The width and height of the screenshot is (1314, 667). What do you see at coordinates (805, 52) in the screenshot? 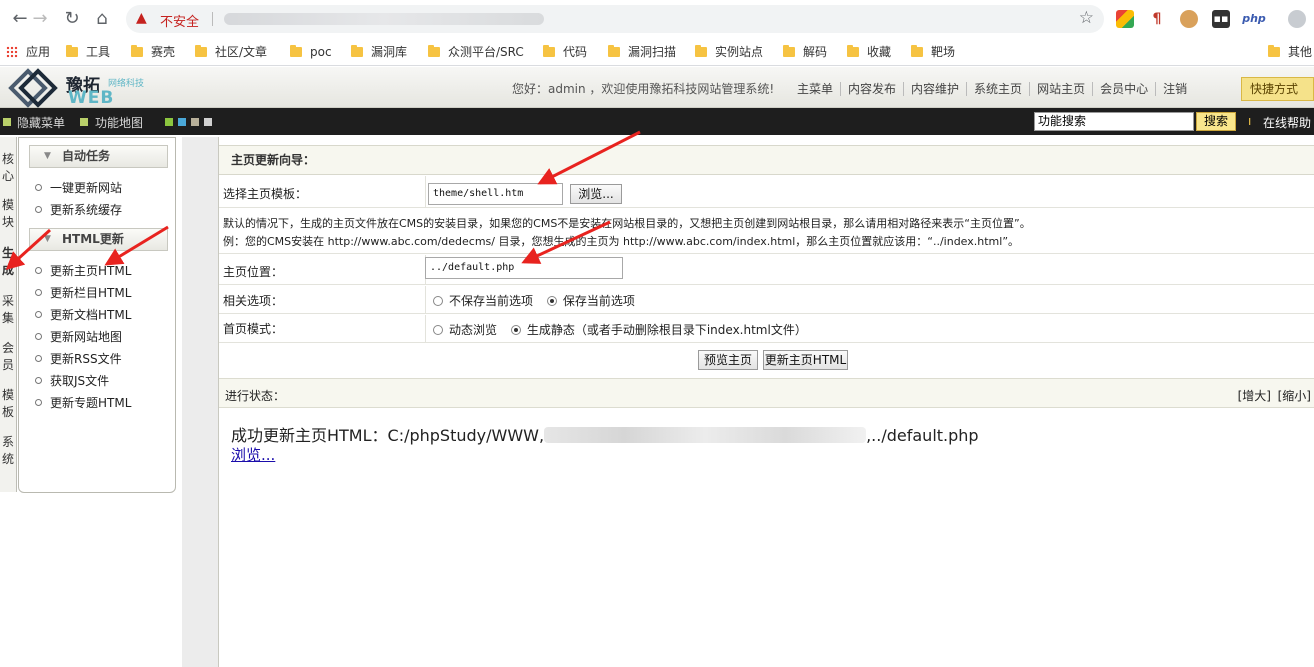
I see `bookmark-item: 解码` at bounding box center [805, 52].